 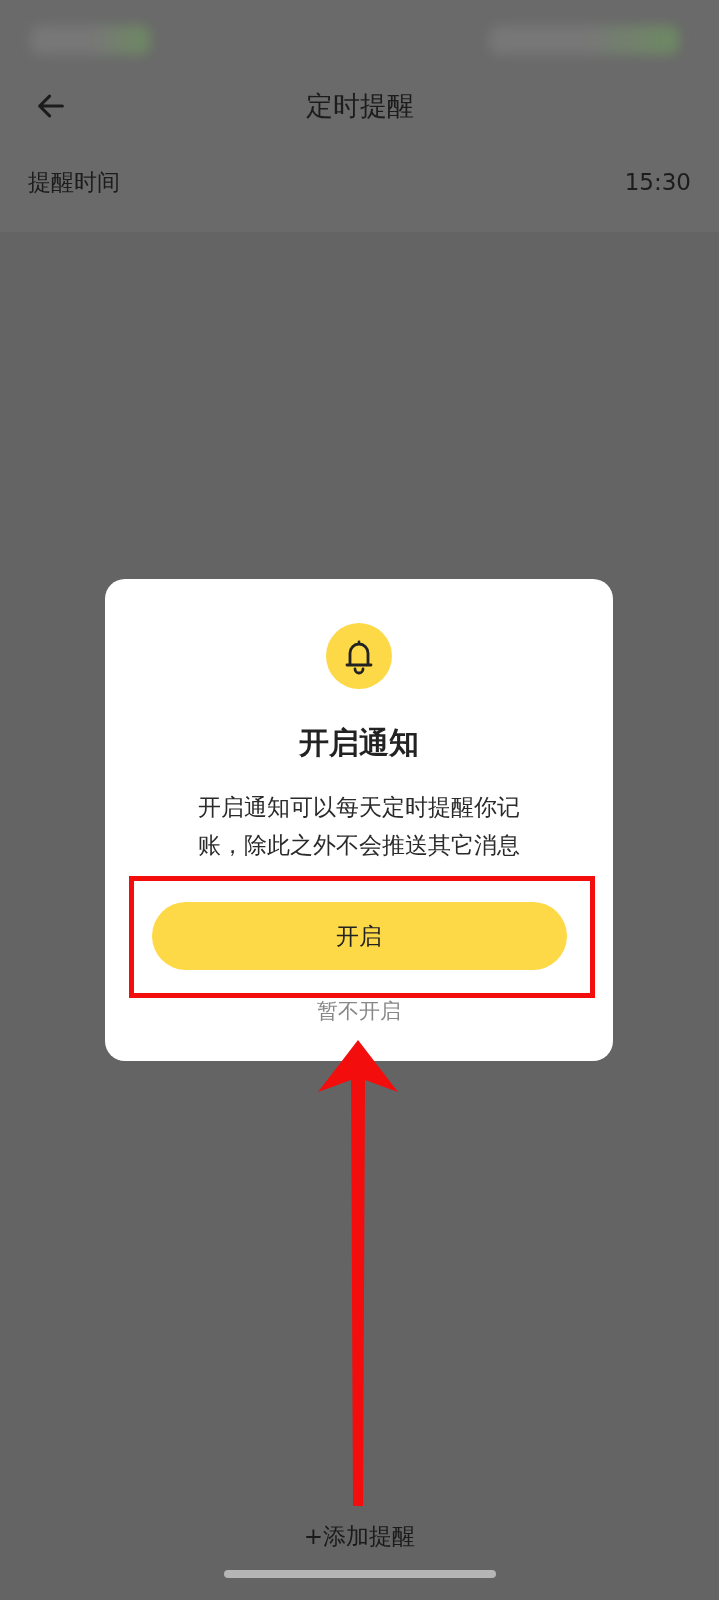 What do you see at coordinates (359, 936) in the screenshot?
I see `enable-button: 开启` at bounding box center [359, 936].